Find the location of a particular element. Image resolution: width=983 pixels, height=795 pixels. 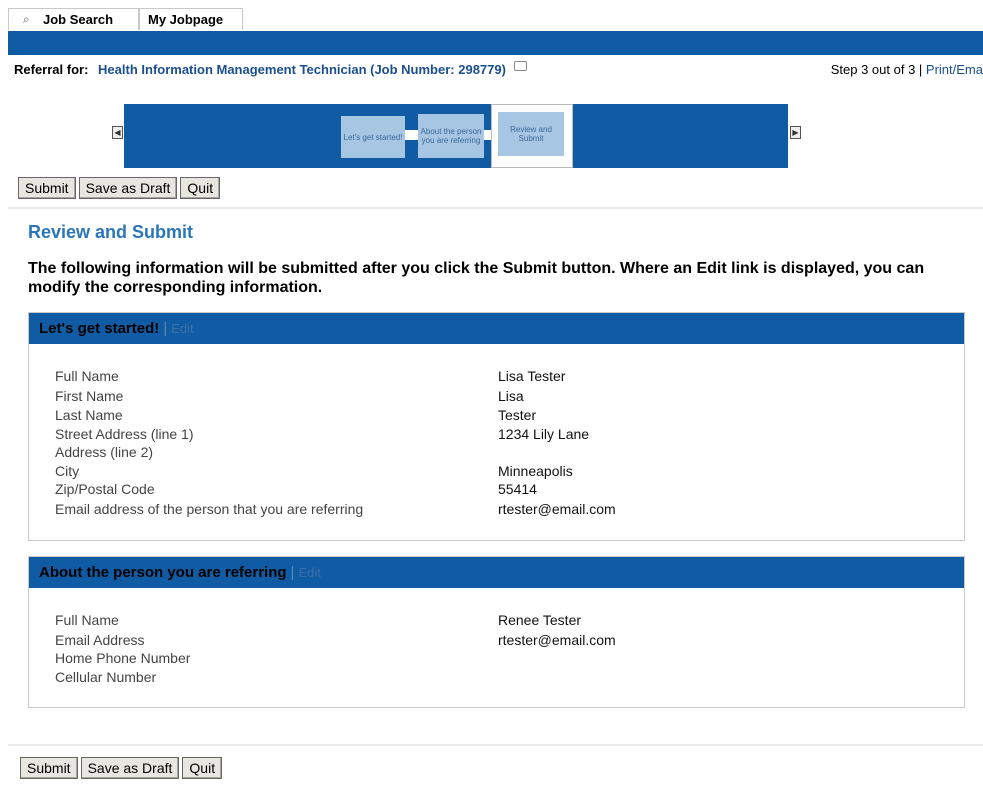

field-label: Zip/Postal Code is located at coordinates (105, 489).